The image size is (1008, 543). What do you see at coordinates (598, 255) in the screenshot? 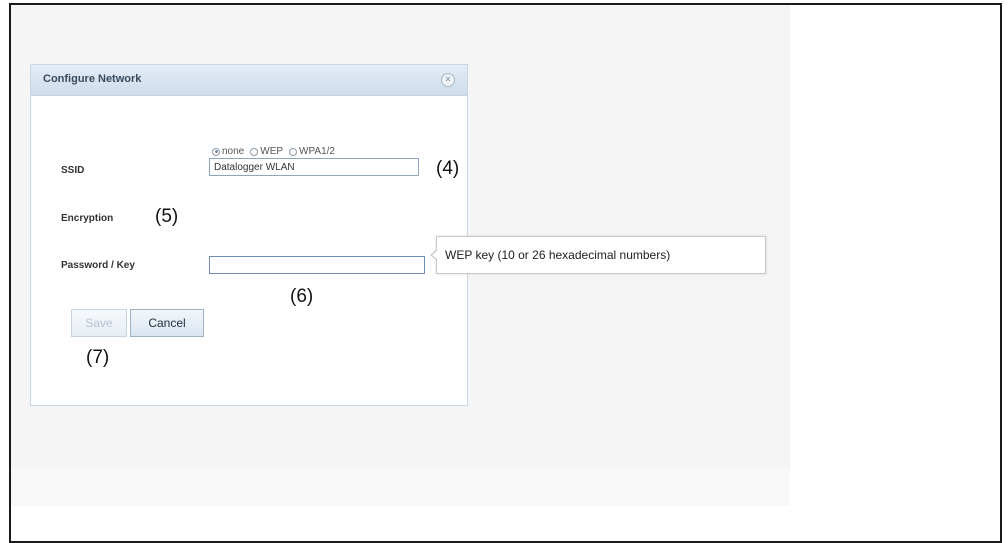
I see `wep-key-tooltip: WEP key (10 or 26 hexadecimal numbers)` at bounding box center [598, 255].